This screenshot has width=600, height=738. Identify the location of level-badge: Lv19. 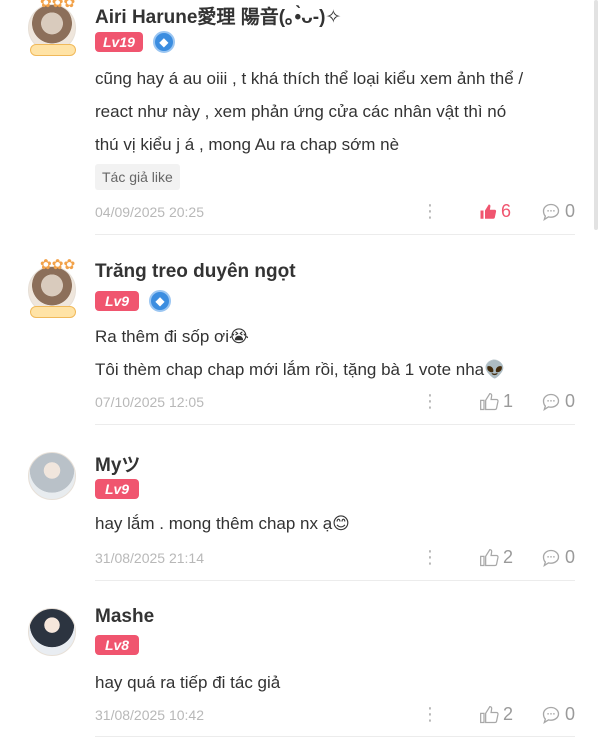
(119, 42).